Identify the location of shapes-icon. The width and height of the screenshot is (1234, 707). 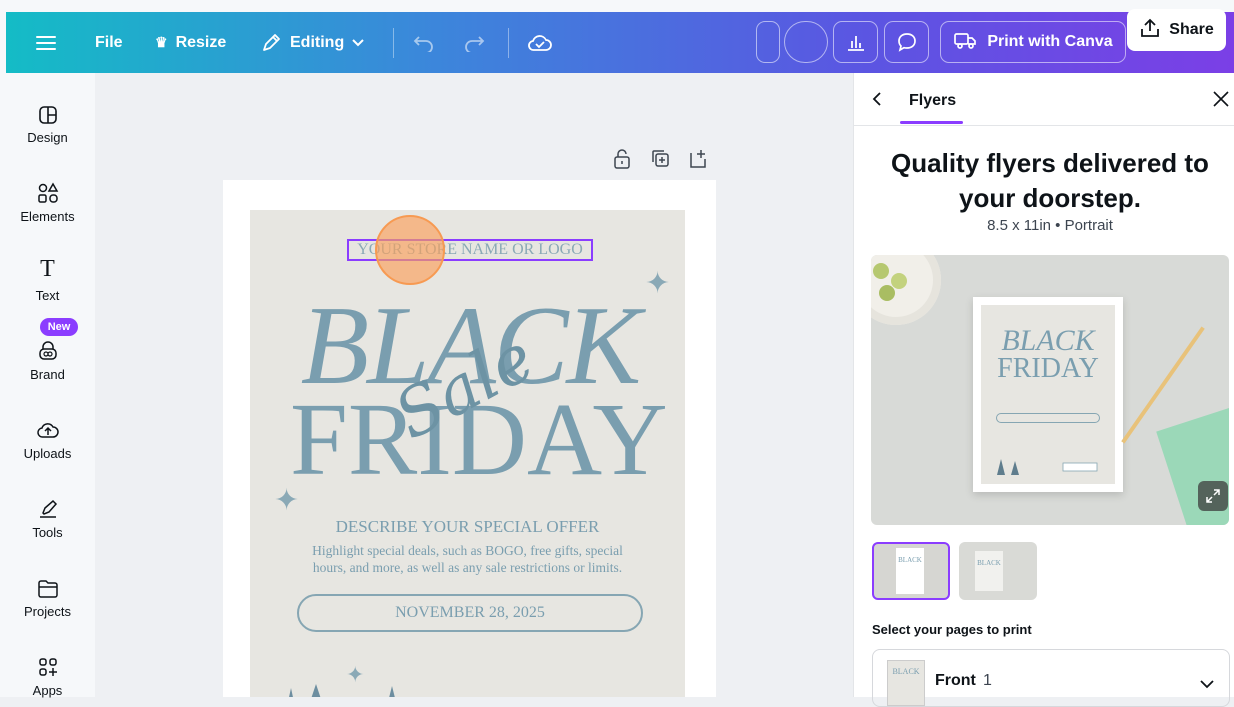
(48, 189).